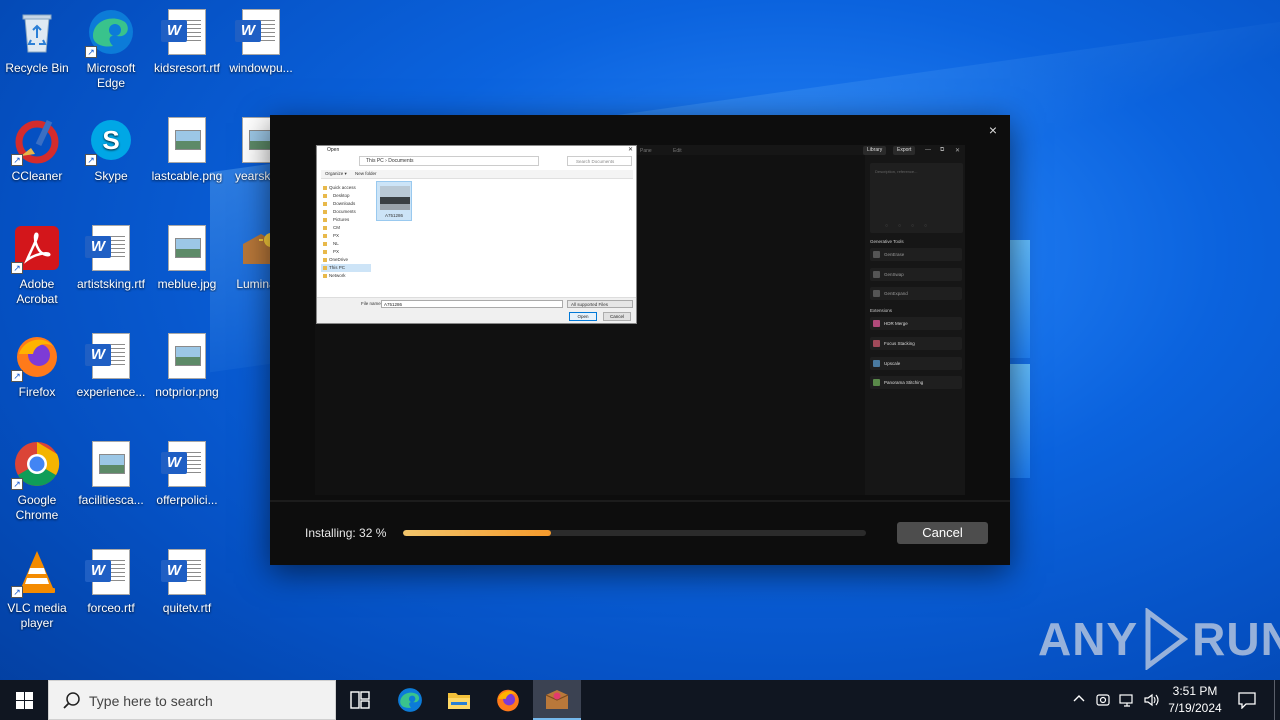 Image resolution: width=1280 pixels, height=720 pixels. Describe the element at coordinates (111, 52) in the screenshot. I see `desktop-icon-microsoft-edge: ↗ Microsoft Edge` at that location.